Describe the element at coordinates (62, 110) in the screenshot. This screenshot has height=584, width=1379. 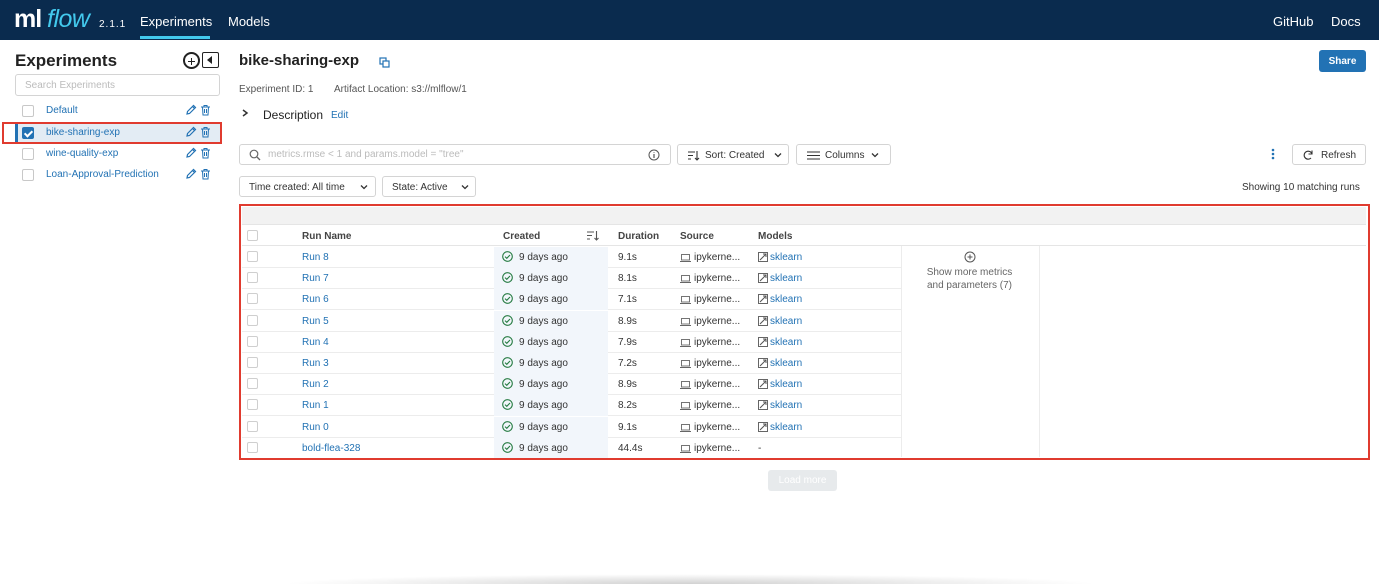
I see `sidebar-item-label: Default` at that location.